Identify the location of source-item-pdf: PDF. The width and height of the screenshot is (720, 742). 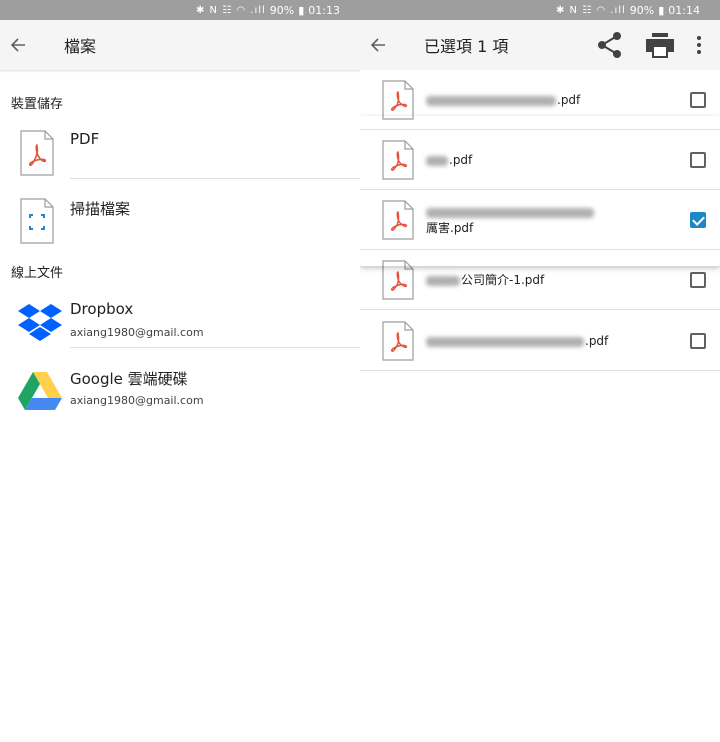
(180, 163).